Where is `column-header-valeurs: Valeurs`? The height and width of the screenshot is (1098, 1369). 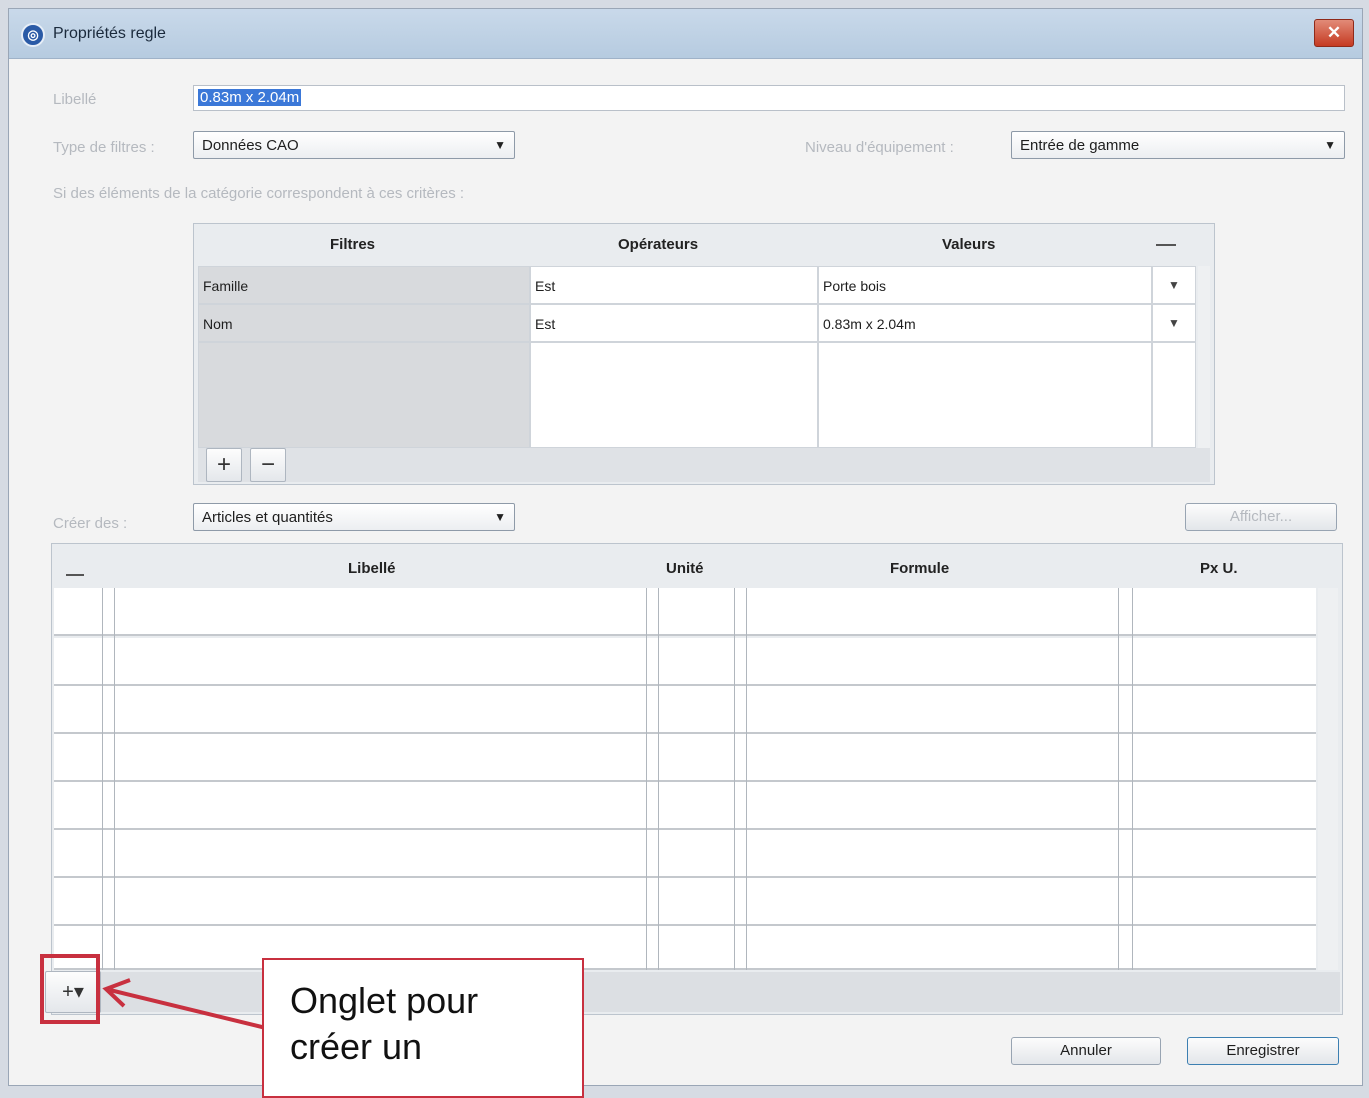
column-header-valeurs: Valeurs is located at coordinates (969, 244).